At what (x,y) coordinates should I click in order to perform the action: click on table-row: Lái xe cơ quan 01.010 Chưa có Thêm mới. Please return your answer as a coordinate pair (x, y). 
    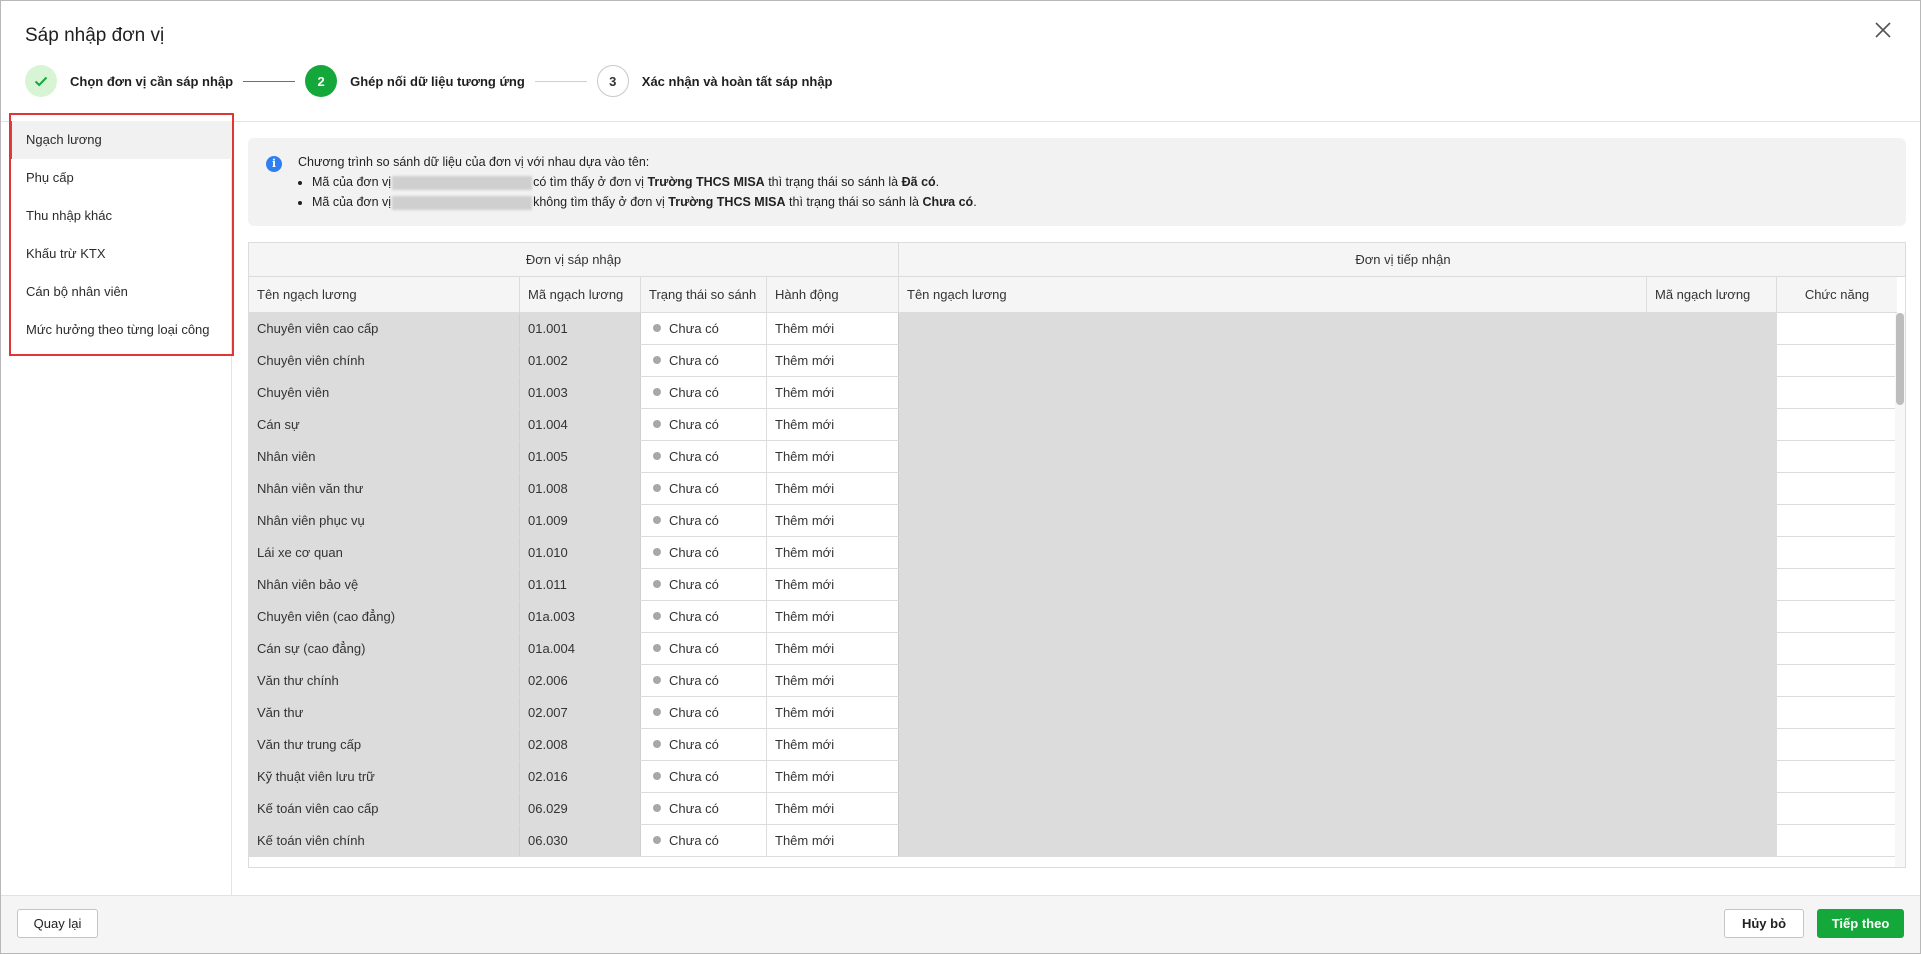
    Looking at the image, I should click on (1077, 553).